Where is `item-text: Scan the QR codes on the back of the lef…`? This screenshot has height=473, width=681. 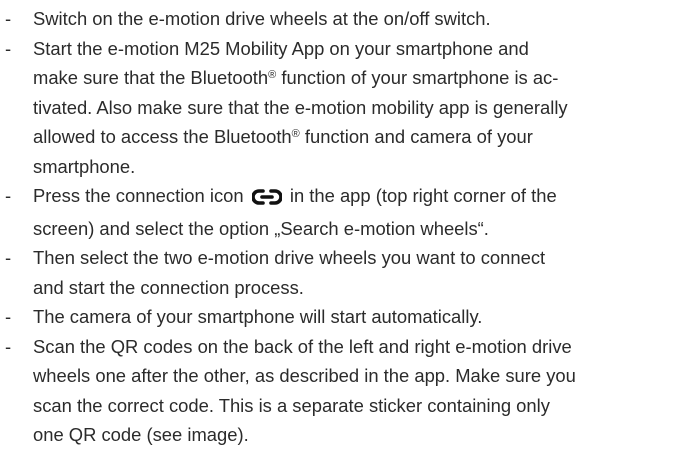 item-text: Scan the QR codes on the back of the lef… is located at coordinates (302, 346).